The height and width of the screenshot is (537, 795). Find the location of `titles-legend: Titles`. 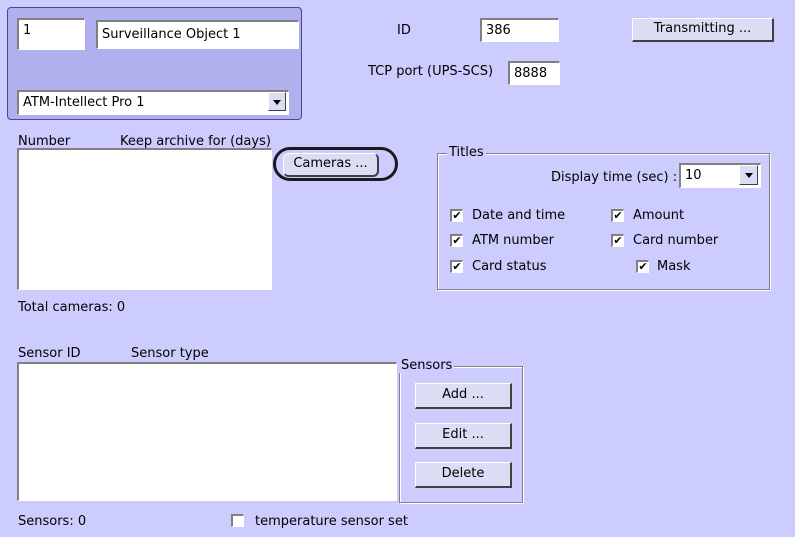

titles-legend: Titles is located at coordinates (466, 152).